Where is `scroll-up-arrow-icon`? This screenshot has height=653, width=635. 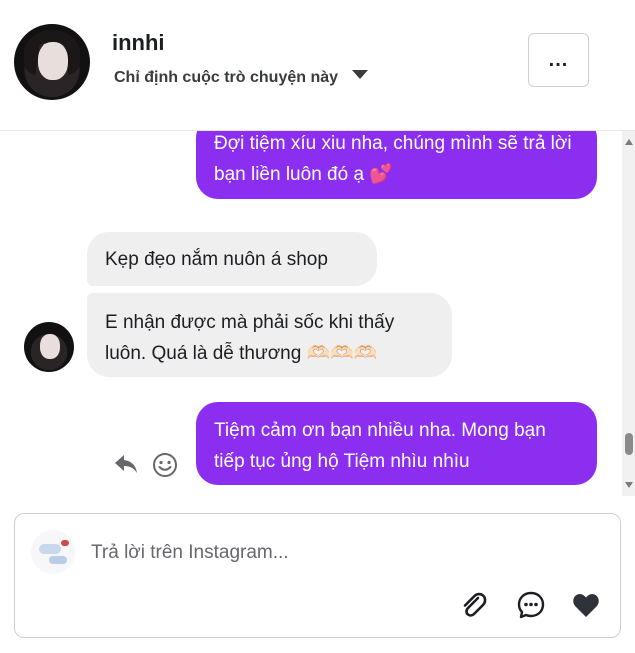 scroll-up-arrow-icon is located at coordinates (629, 142).